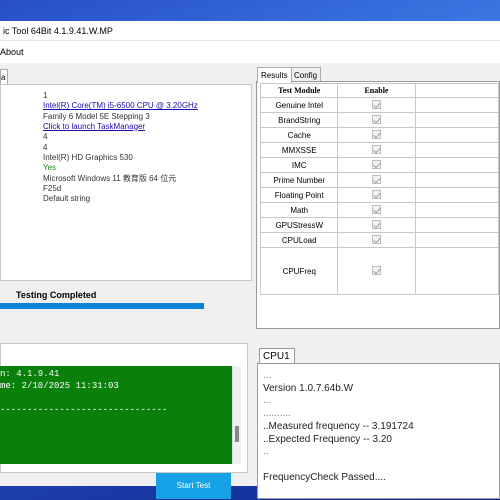 The height and width of the screenshot is (500, 500). I want to click on tab-info: a, so click(4, 77).